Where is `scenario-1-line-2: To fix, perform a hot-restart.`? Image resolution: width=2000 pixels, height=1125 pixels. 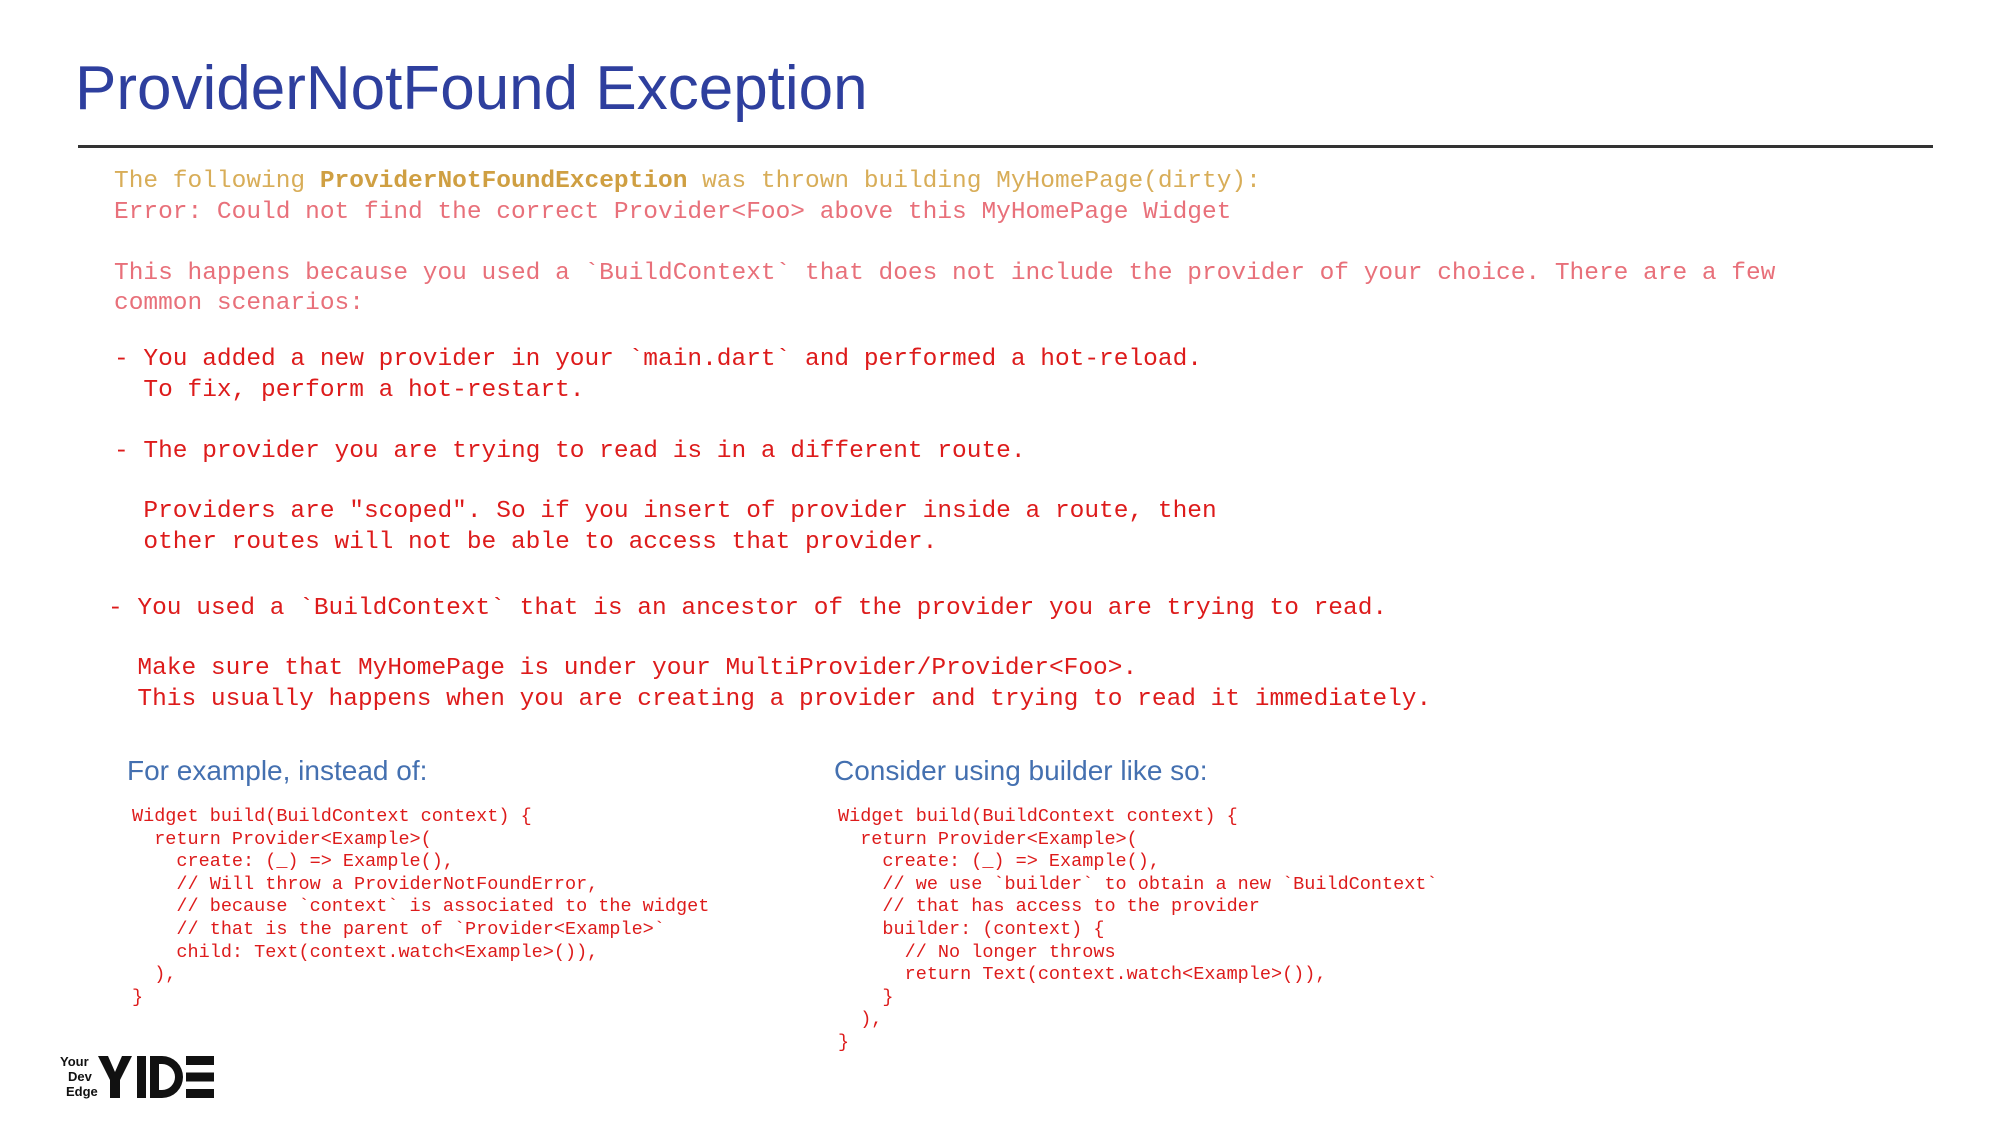 scenario-1-line-2: To fix, perform a hot-restart. is located at coordinates (349, 390).